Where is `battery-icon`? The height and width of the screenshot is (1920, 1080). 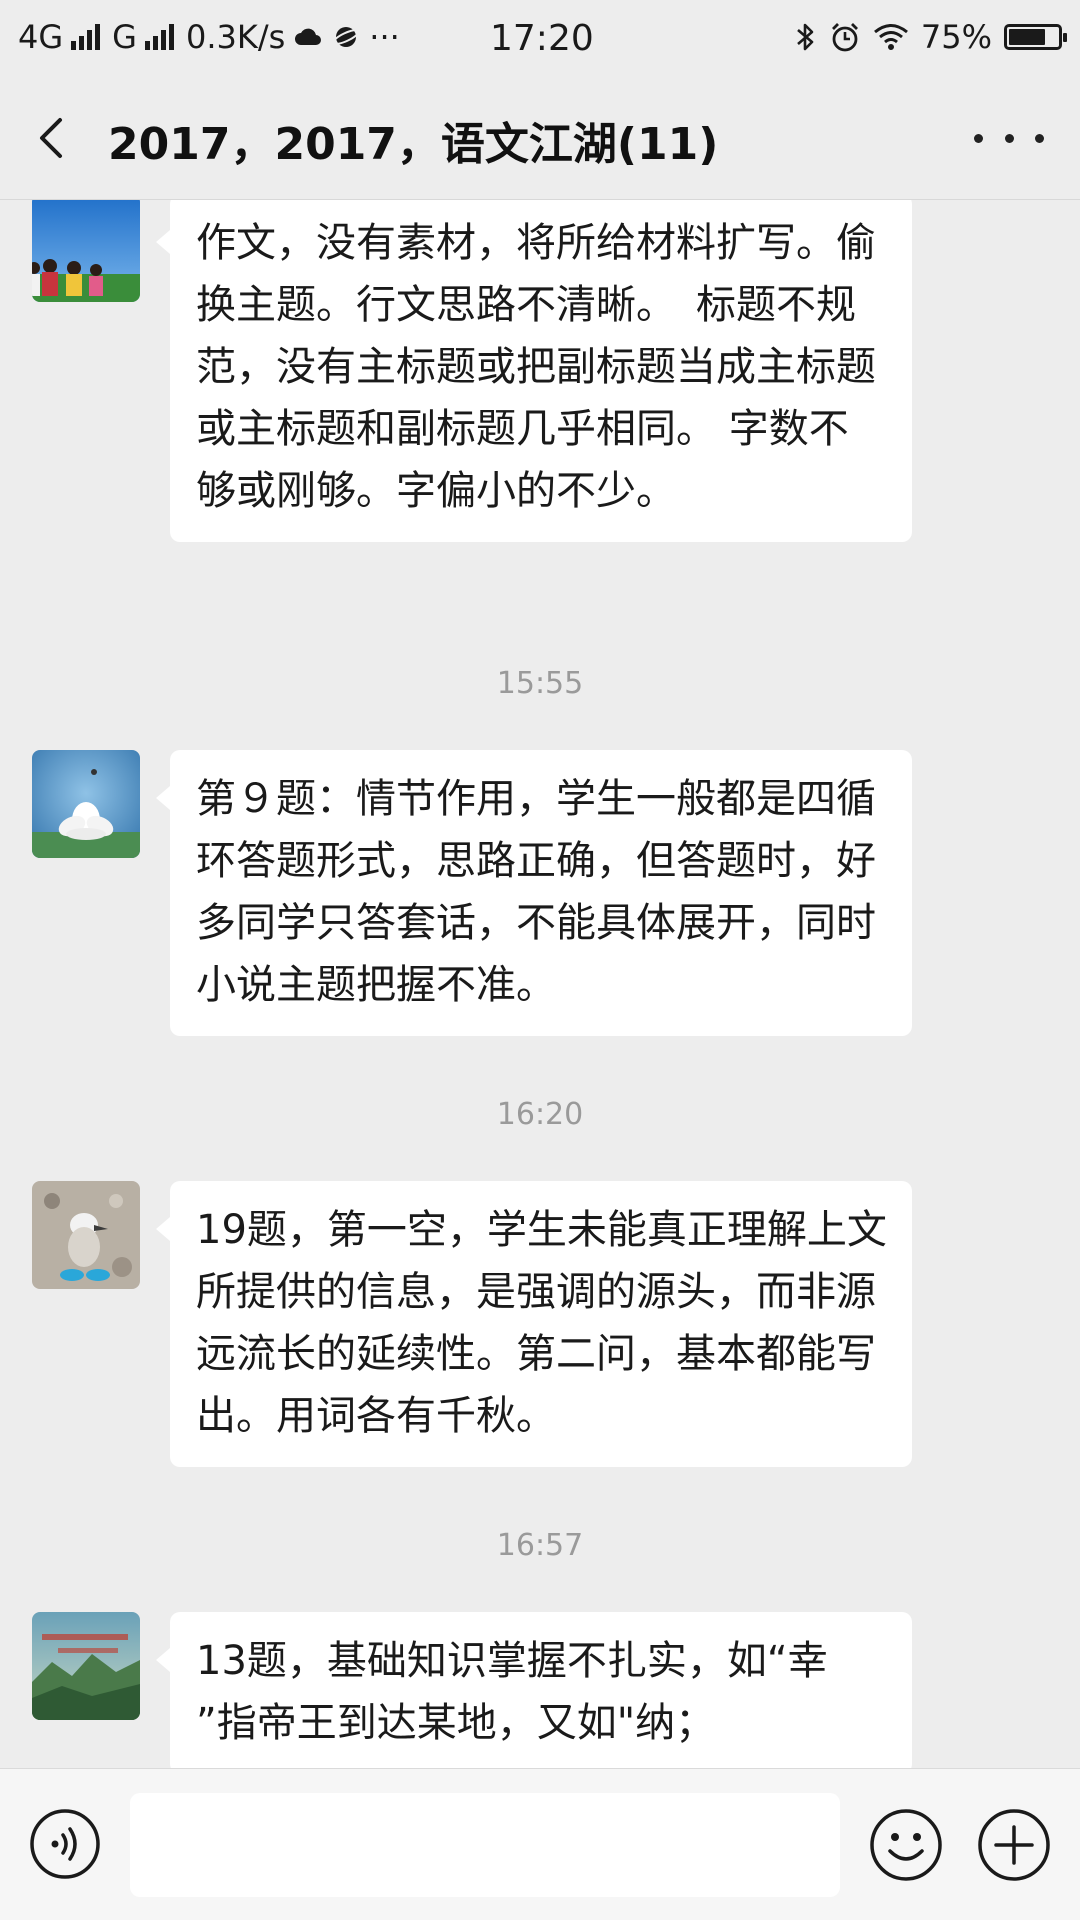
battery-icon is located at coordinates (1035, 37).